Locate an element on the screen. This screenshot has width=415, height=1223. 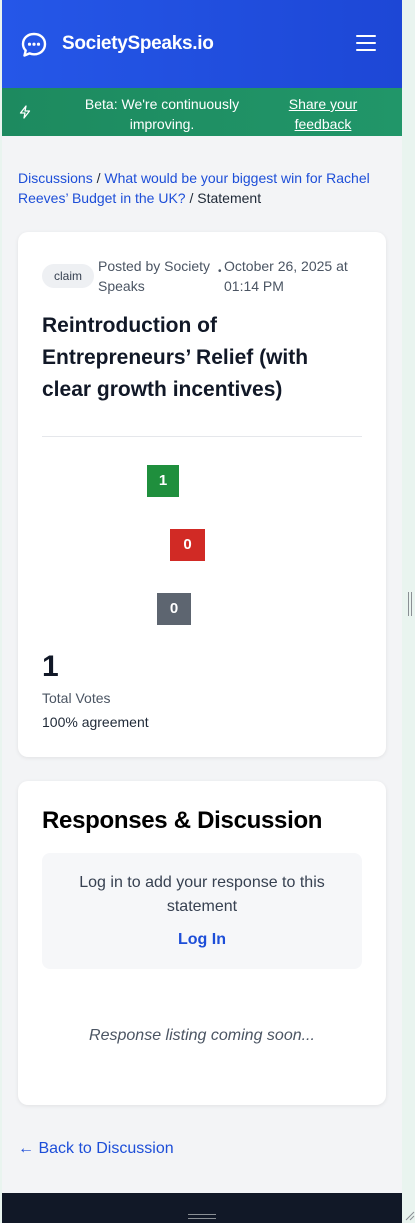
corner-resize-icon is located at coordinates (409, 1215).